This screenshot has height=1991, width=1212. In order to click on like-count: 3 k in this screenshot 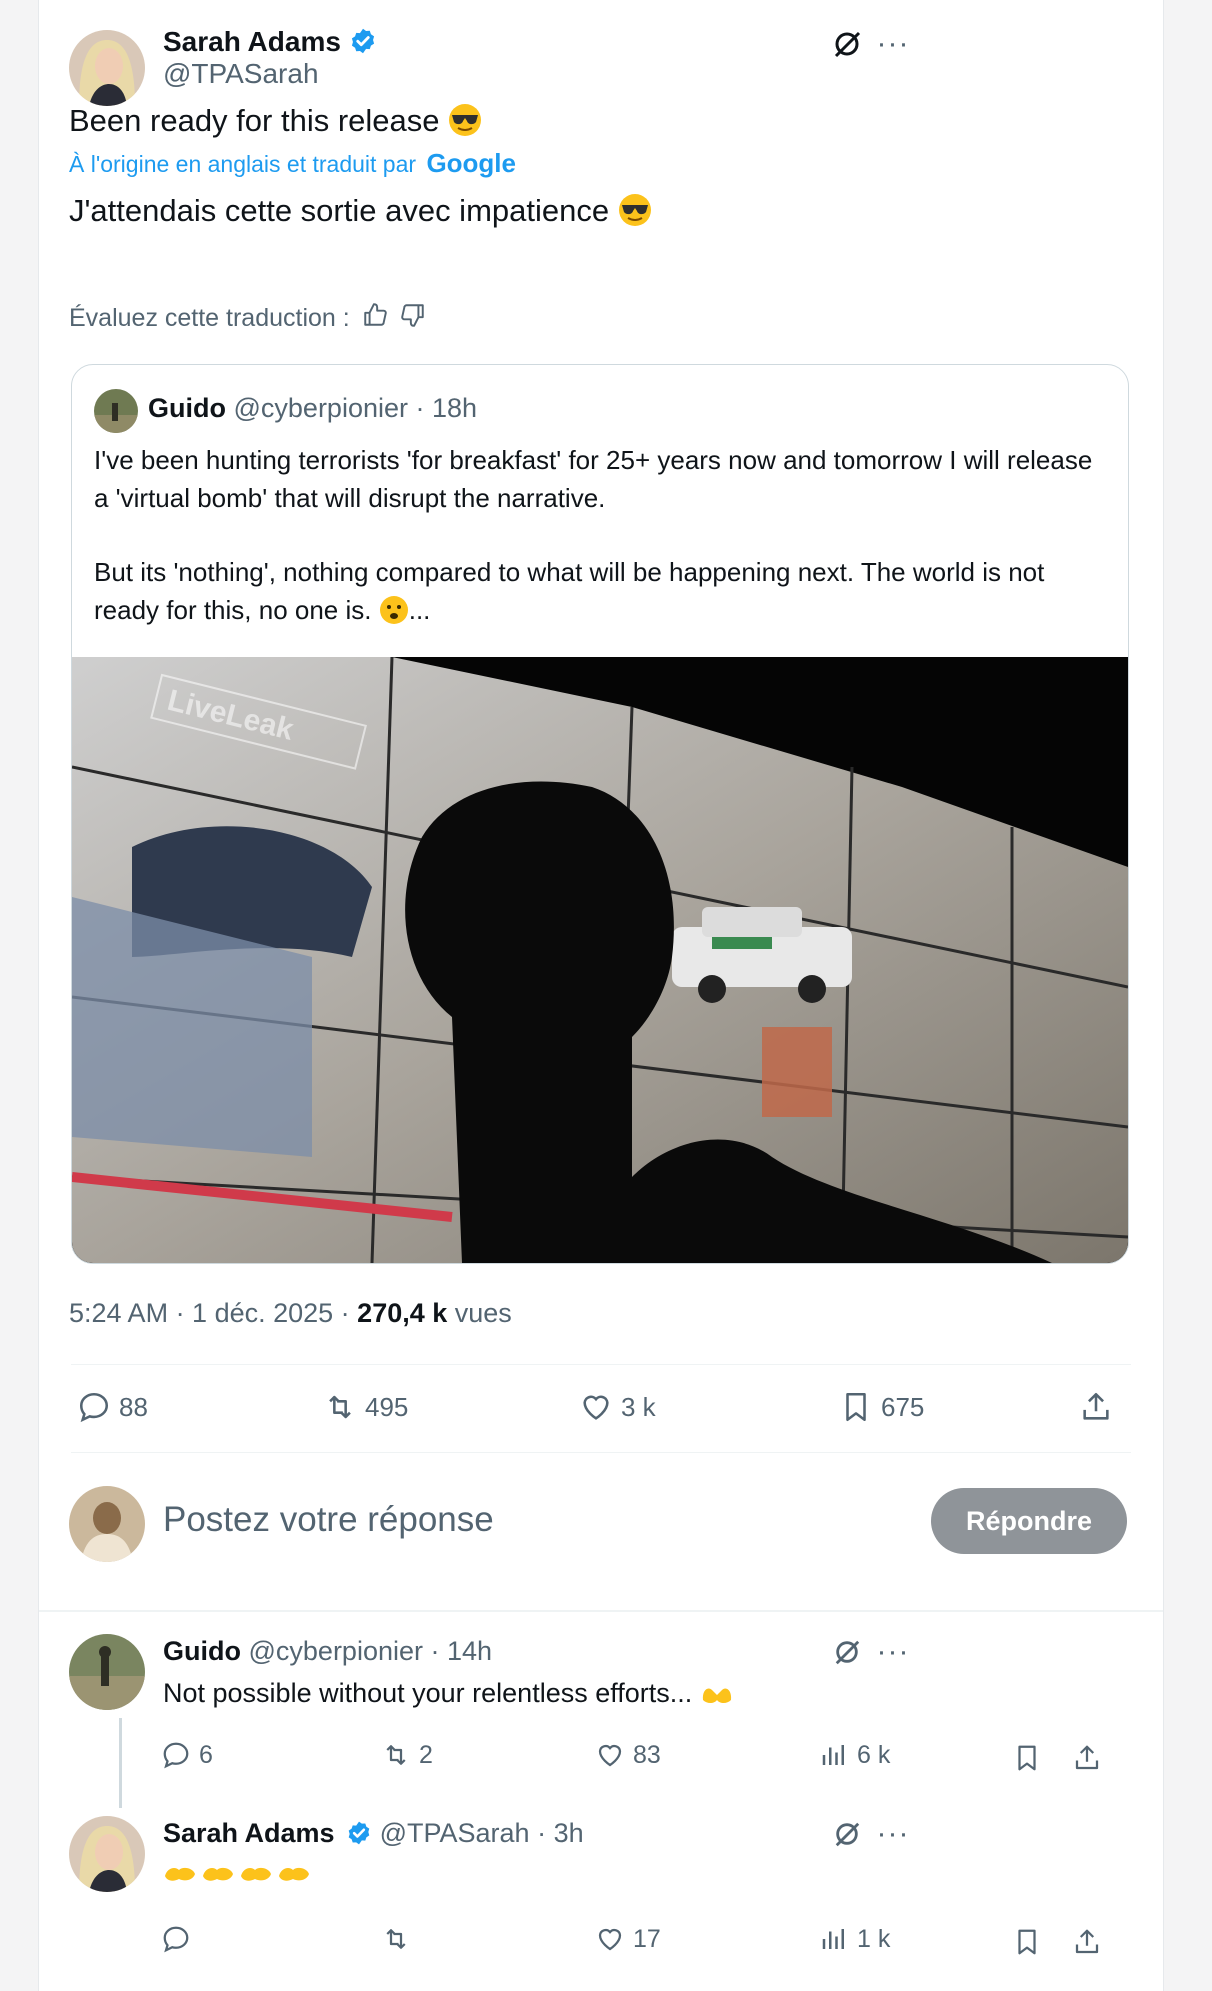, I will do `click(638, 1406)`.